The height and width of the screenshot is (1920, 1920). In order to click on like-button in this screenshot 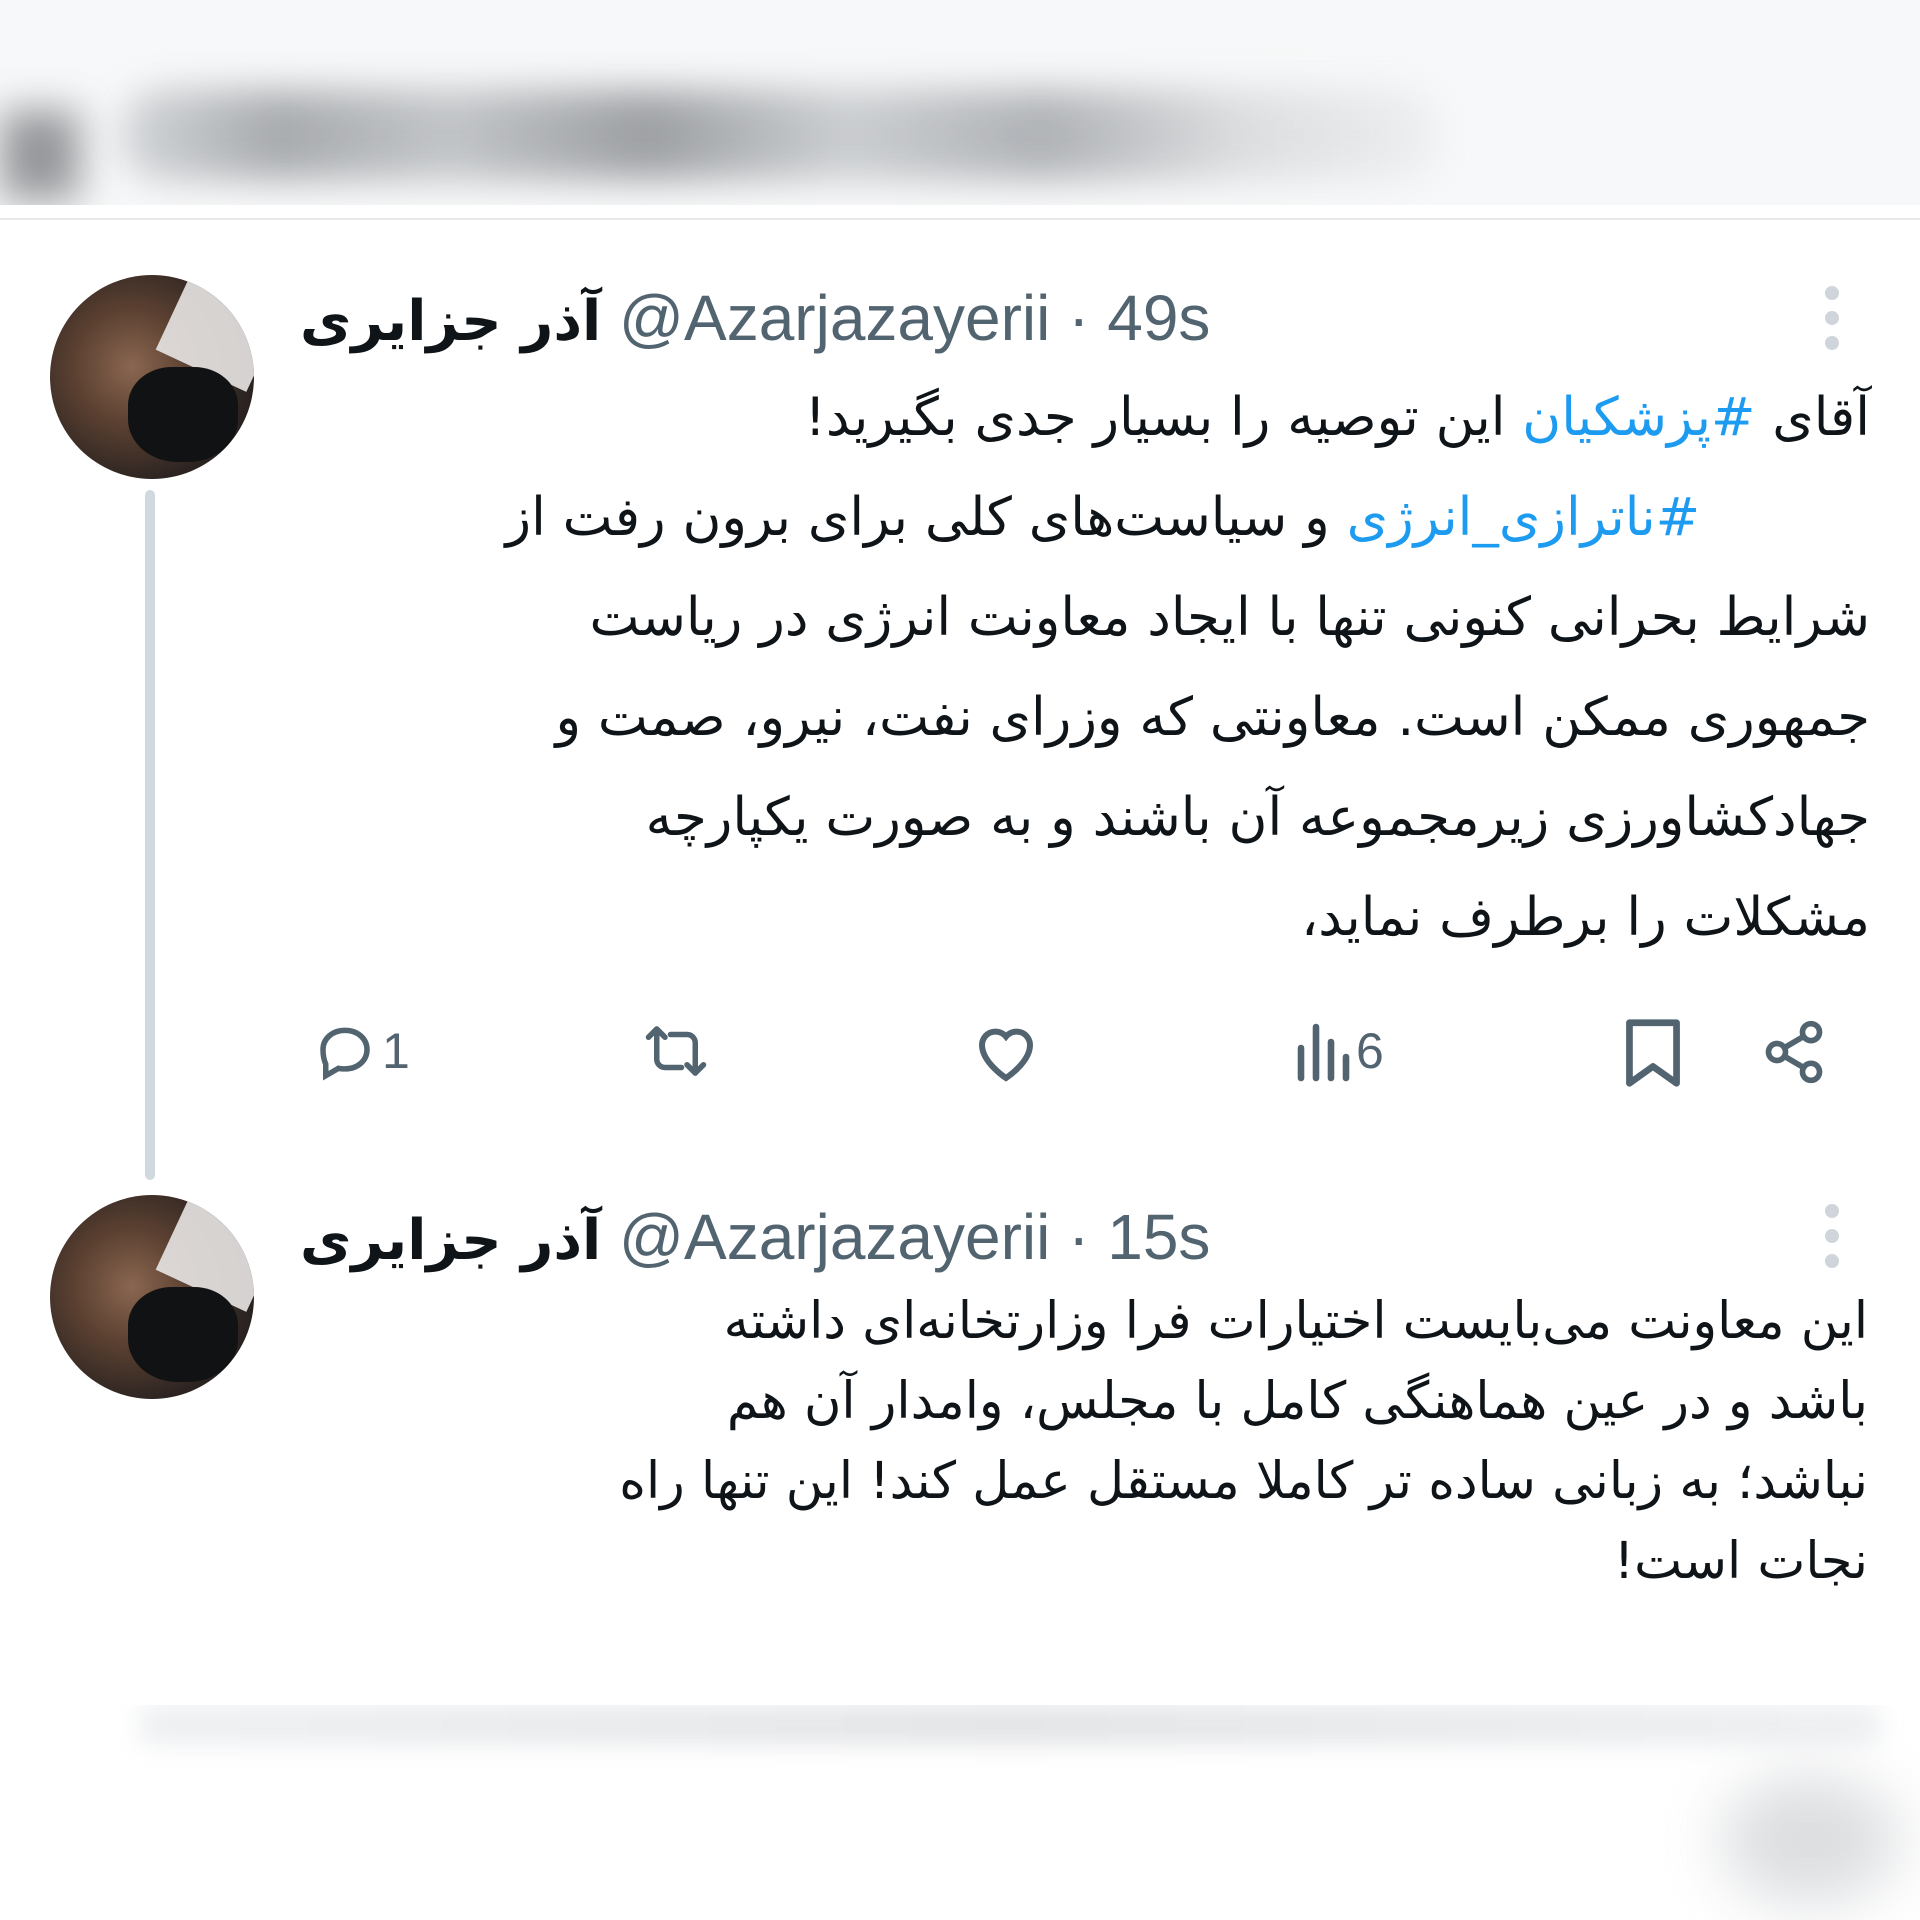, I will do `click(1006, 1051)`.